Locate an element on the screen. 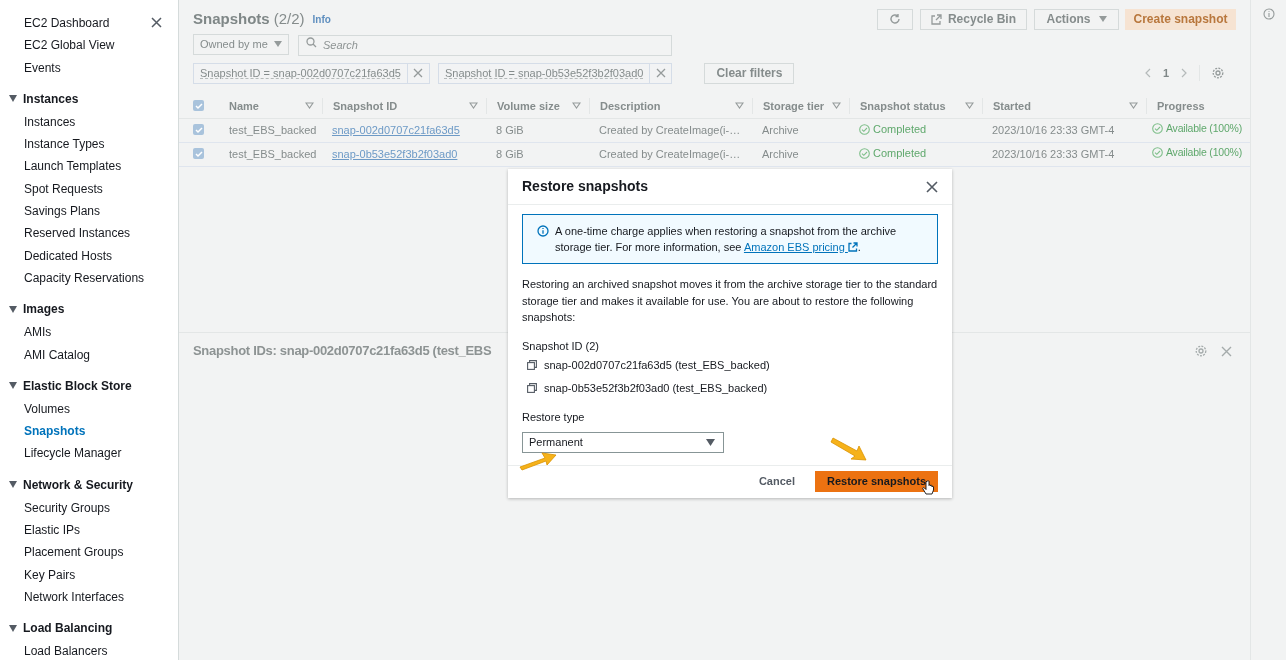  sidebar-section-header: Instances is located at coordinates (44, 98).